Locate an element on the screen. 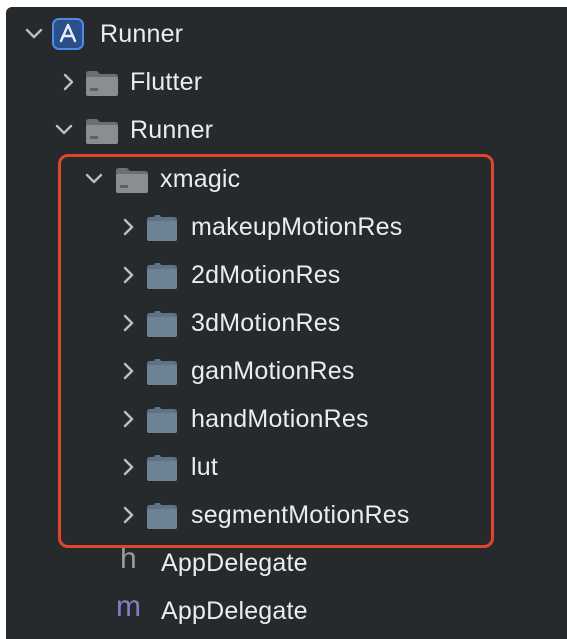 Image resolution: width=567 pixels, height=639 pixels. tree-row-bundle: handMotionRes is located at coordinates (286, 419).